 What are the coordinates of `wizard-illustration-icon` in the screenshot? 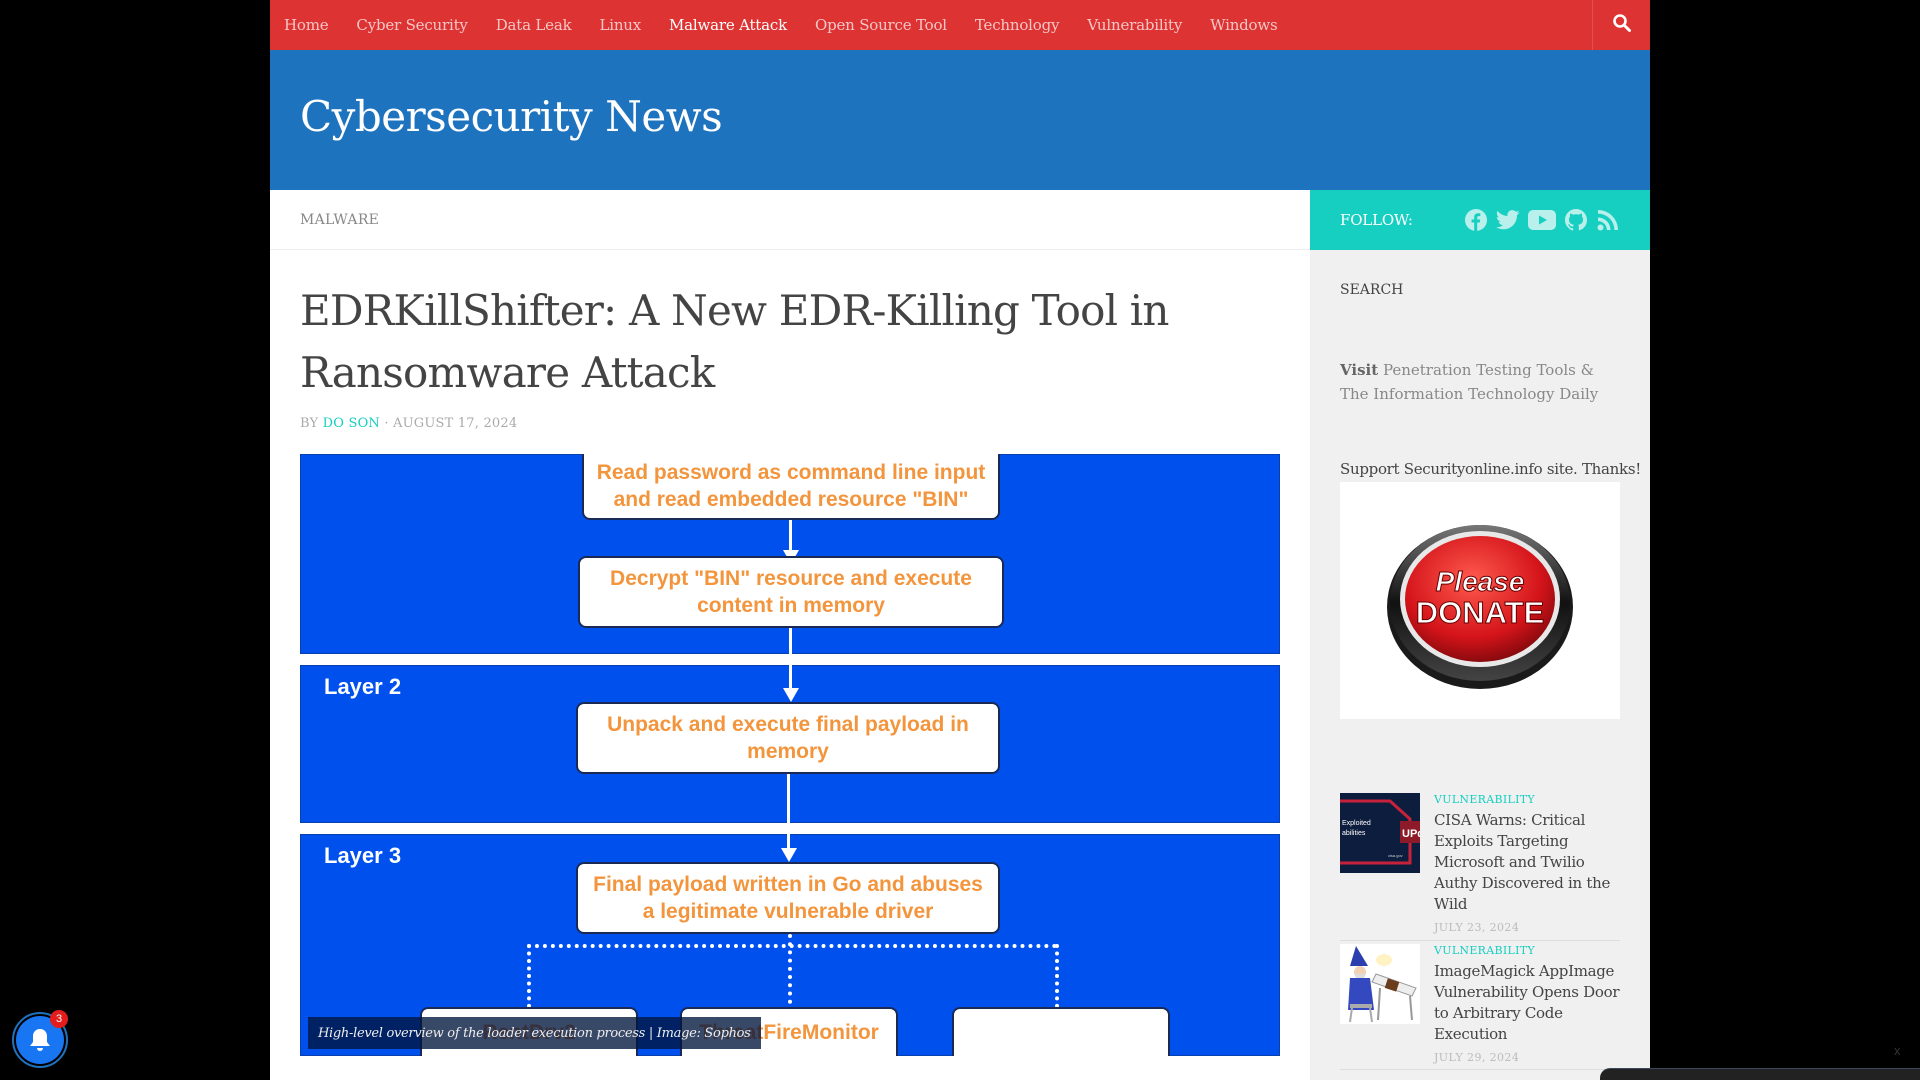 It's located at (1380, 984).